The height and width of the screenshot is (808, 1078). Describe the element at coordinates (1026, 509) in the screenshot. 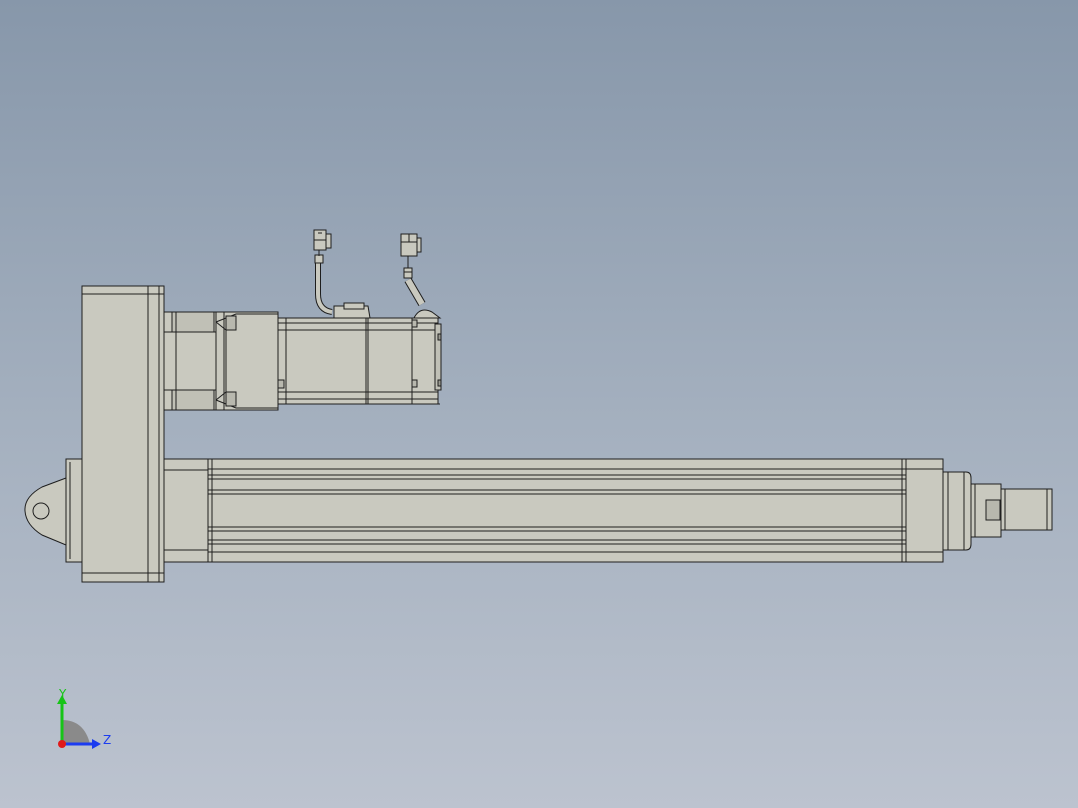

I see `piston-rod-end` at that location.